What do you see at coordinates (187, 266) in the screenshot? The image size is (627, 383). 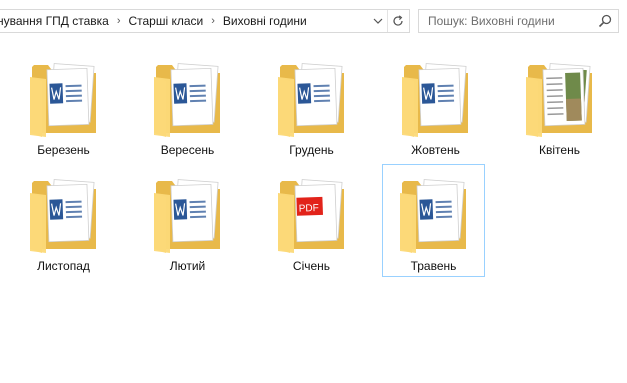 I see `folder-name: Лютий` at bounding box center [187, 266].